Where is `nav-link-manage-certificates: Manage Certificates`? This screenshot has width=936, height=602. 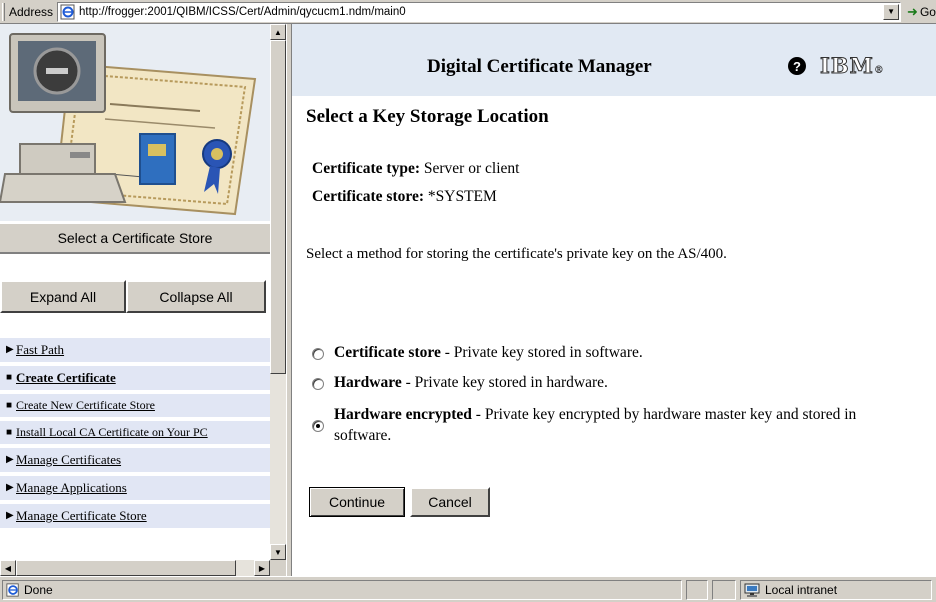
nav-link-manage-certificates: Manage Certificates is located at coordinates (68, 460).